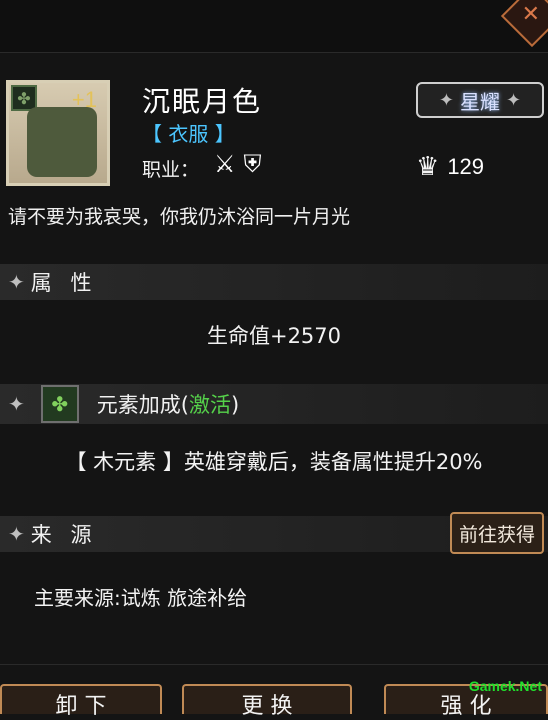 The image size is (548, 720). Describe the element at coordinates (274, 404) in the screenshot. I see `element-bonus-header: ✦ ✤ 元素加成(激活)` at that location.